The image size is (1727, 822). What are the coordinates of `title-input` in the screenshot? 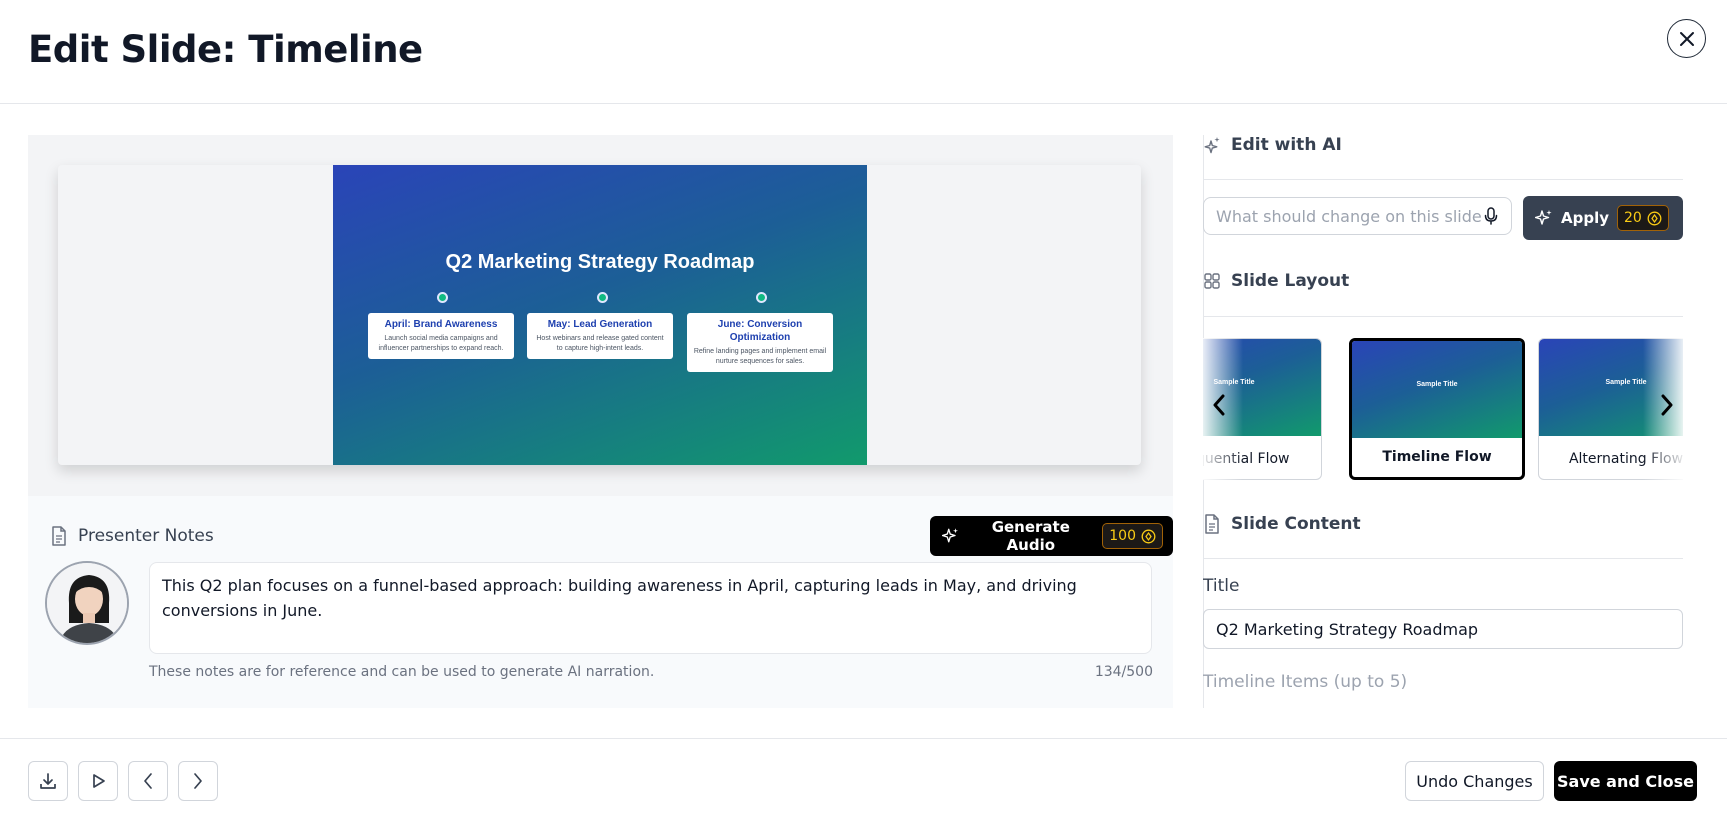 It's located at (1443, 629).